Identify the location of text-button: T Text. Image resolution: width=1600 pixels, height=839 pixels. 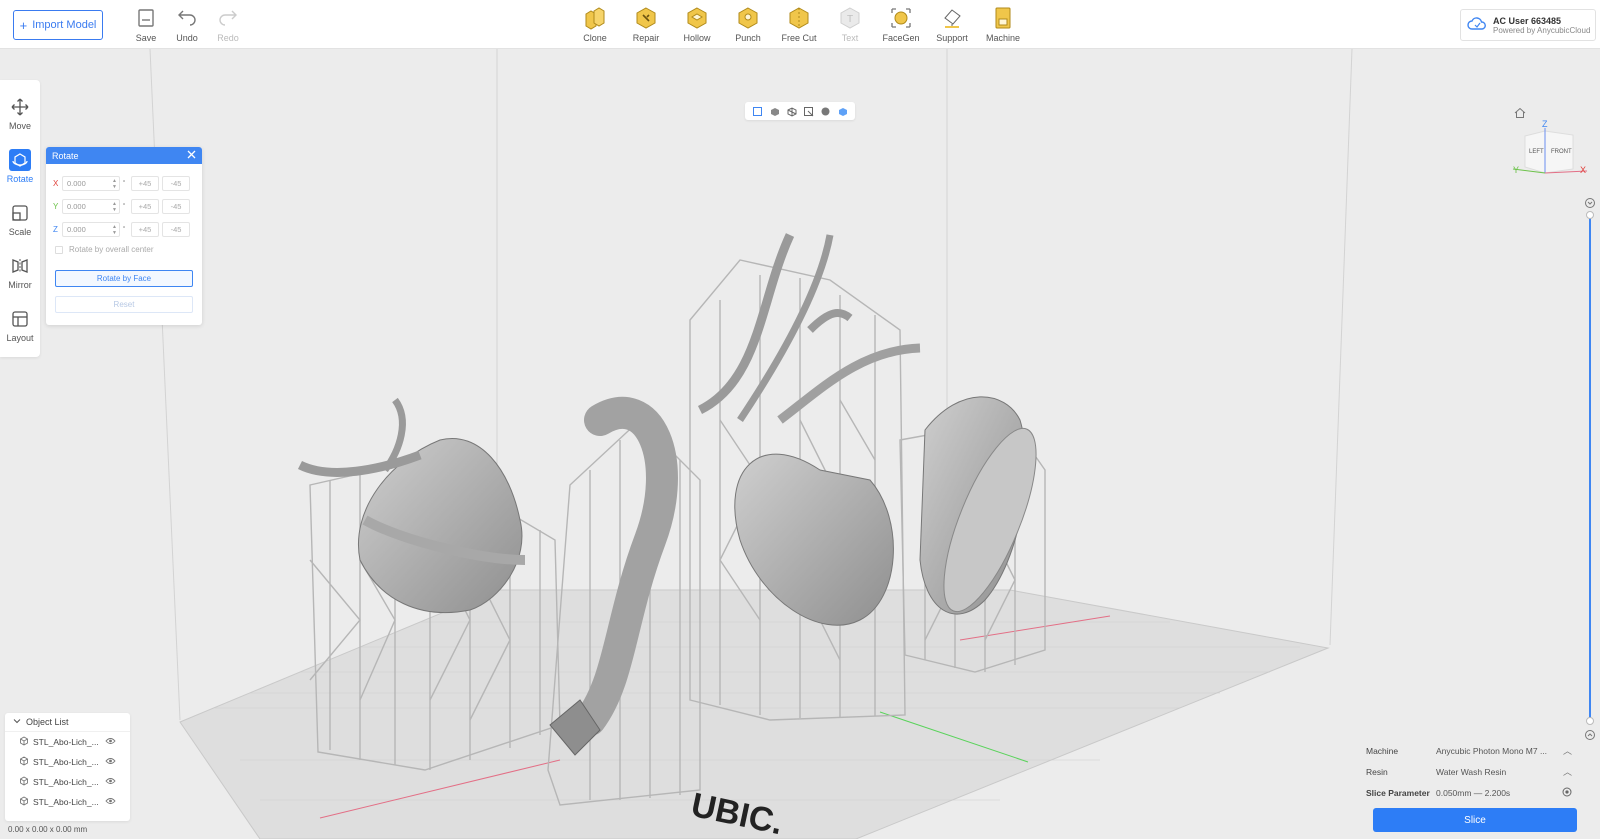
(850, 26).